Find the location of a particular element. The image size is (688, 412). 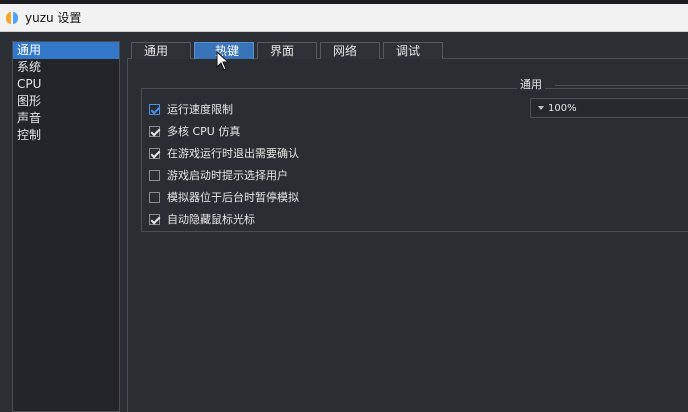

sidebar-item-controls: 控制 is located at coordinates (66, 135).